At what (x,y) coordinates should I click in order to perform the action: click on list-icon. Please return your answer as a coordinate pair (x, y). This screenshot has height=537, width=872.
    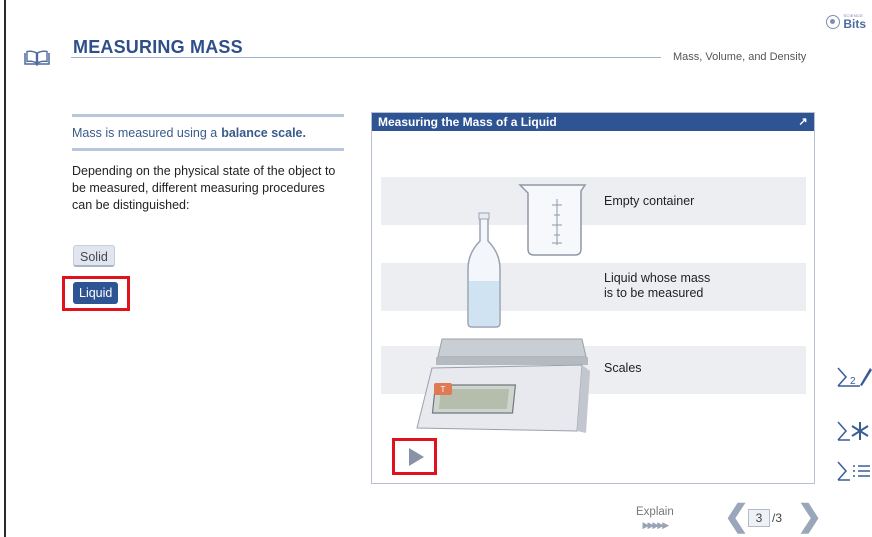
    Looking at the image, I should click on (861, 471).